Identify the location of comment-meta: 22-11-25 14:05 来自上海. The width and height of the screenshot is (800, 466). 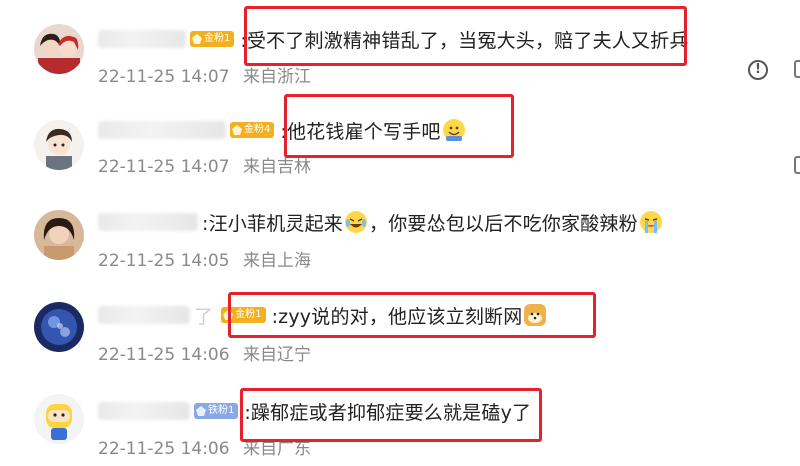
(204, 258).